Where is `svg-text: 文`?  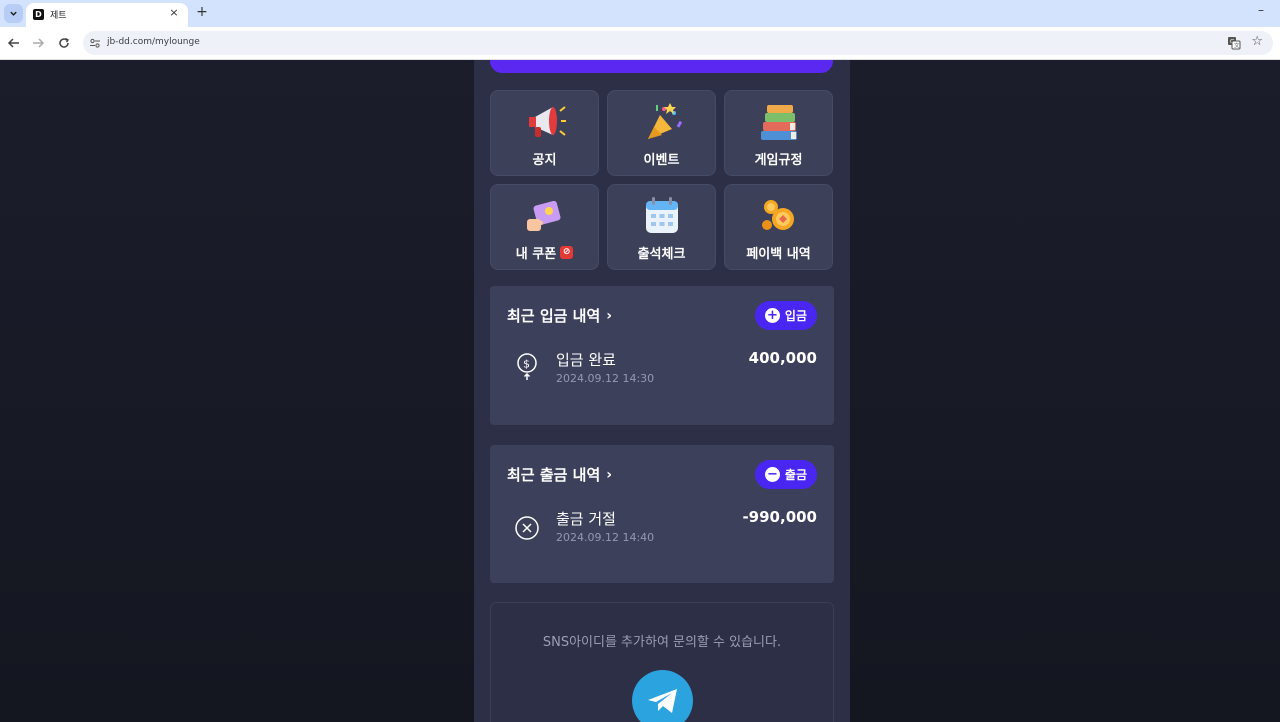 svg-text: 文 is located at coordinates (1237, 46).